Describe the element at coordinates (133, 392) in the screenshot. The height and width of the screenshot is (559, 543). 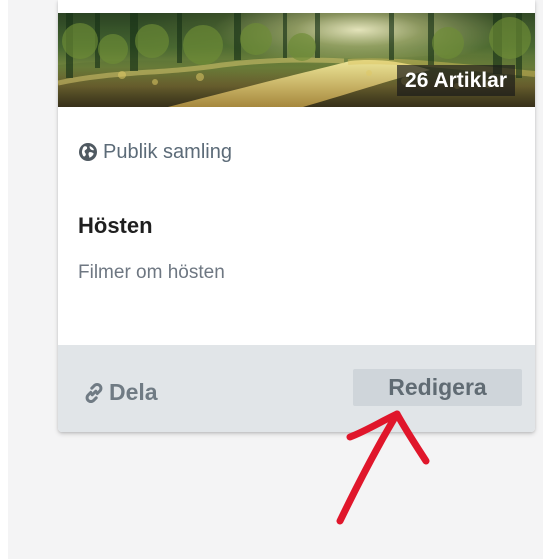
I see `share-label: Dela` at that location.